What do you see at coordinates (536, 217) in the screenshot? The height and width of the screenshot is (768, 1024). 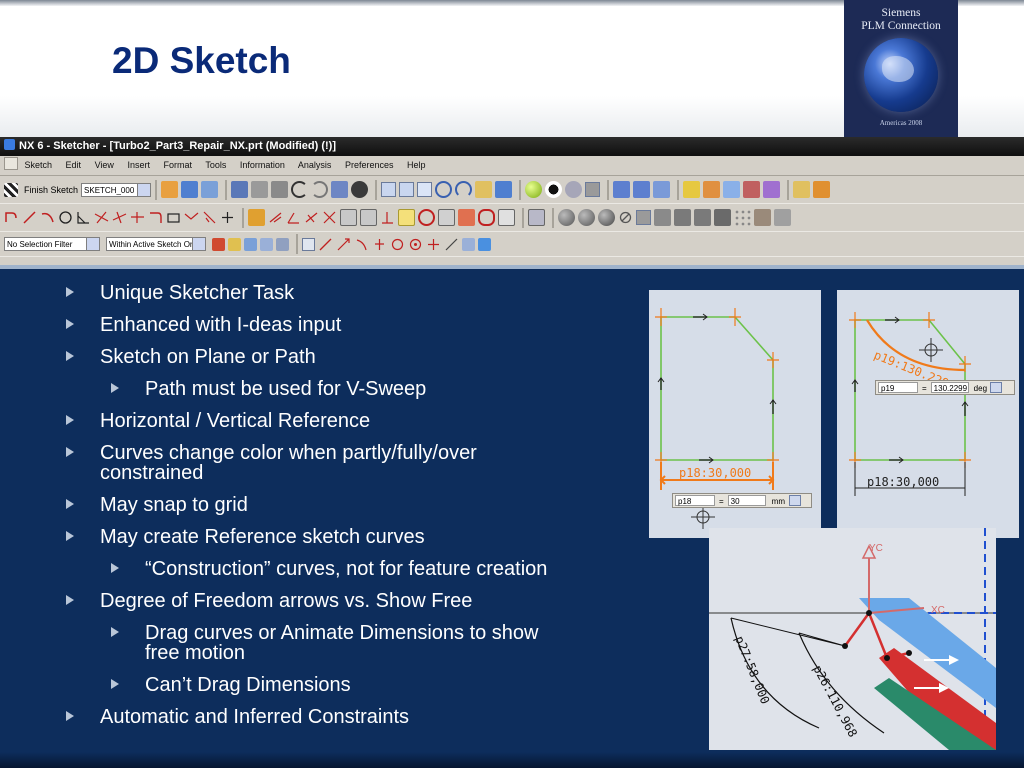 I see `grid-icon` at bounding box center [536, 217].